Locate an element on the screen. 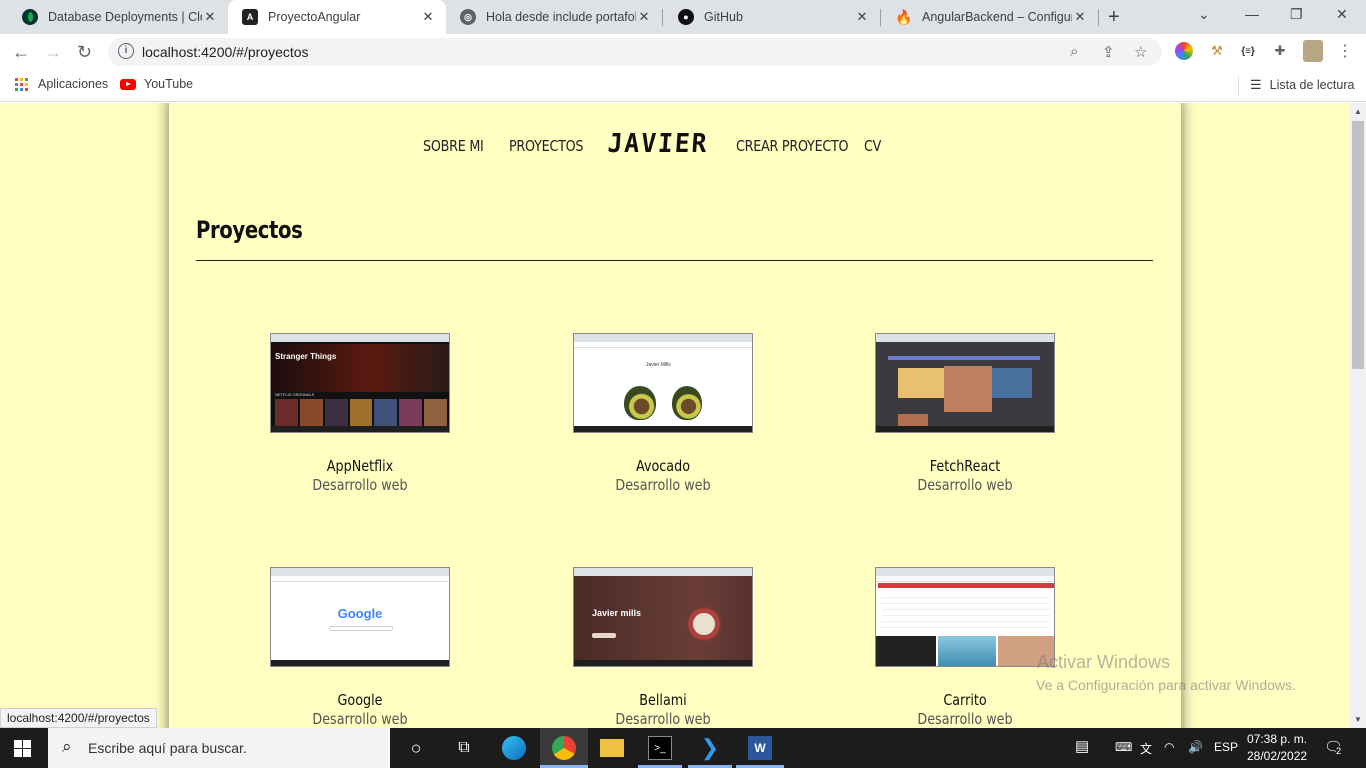 The image size is (1366, 768). task-view-icon: ⧉ is located at coordinates (464, 748).